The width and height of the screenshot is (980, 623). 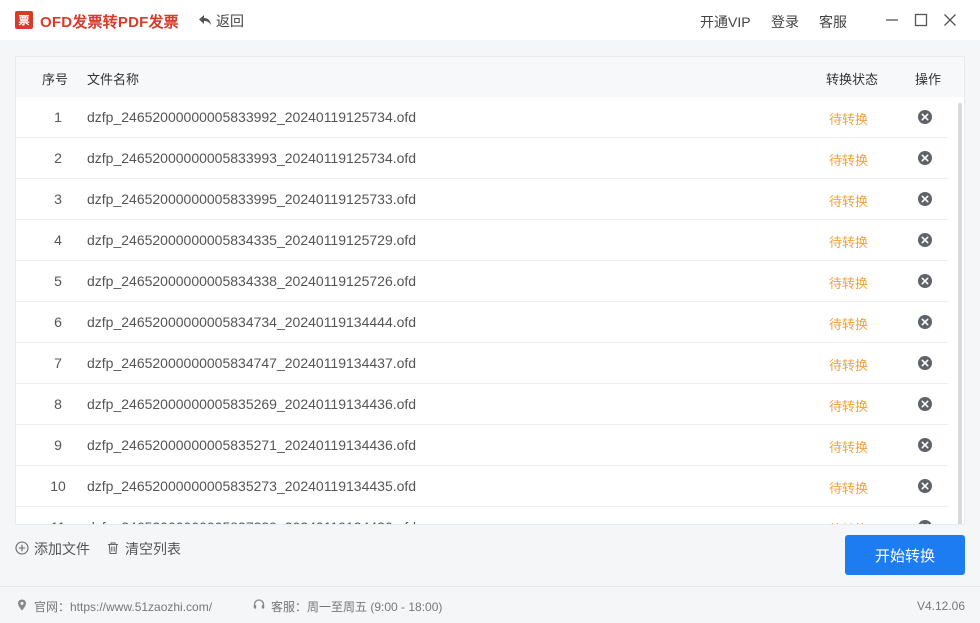 I want to click on scrollbar, so click(x=960, y=313).